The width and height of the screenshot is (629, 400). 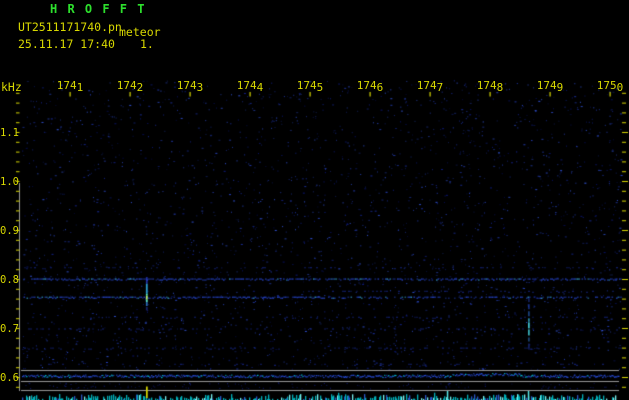 I want to click on x-tick-label: 1750, so click(x=610, y=86).